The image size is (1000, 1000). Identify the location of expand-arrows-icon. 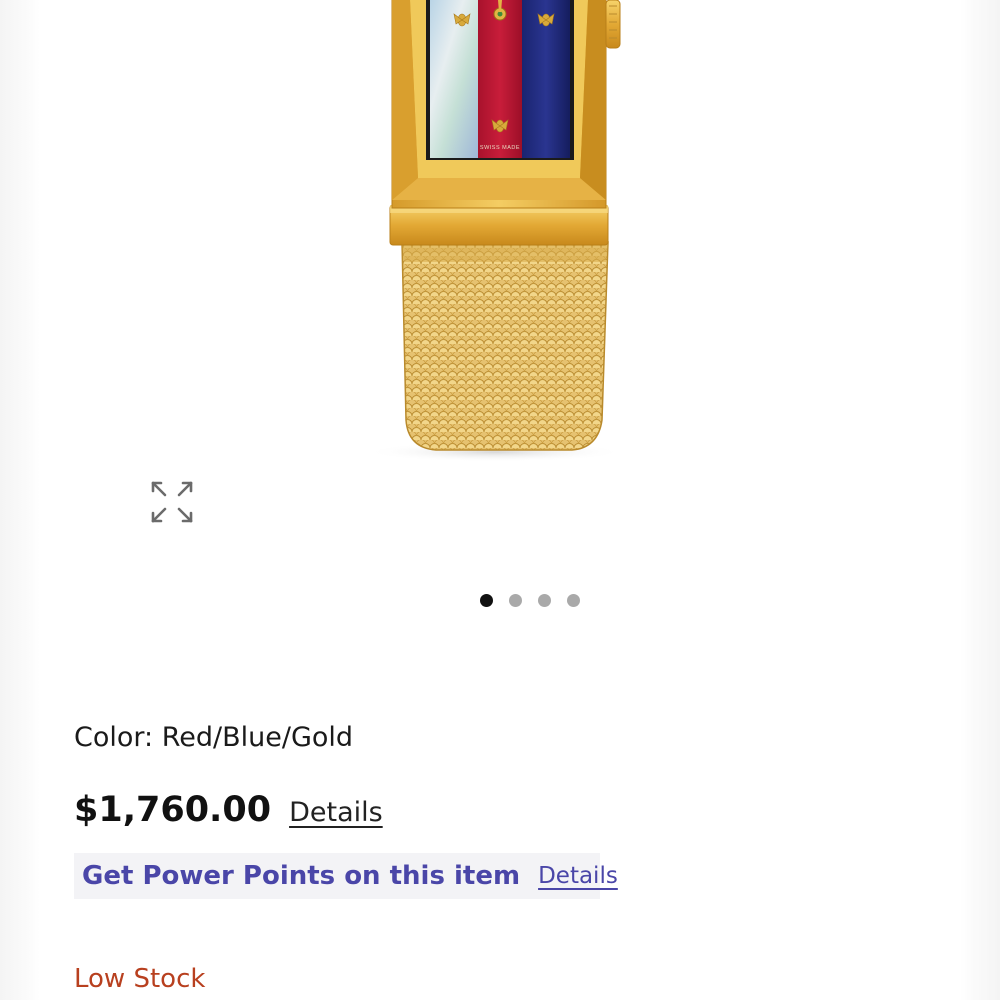
(172, 502).